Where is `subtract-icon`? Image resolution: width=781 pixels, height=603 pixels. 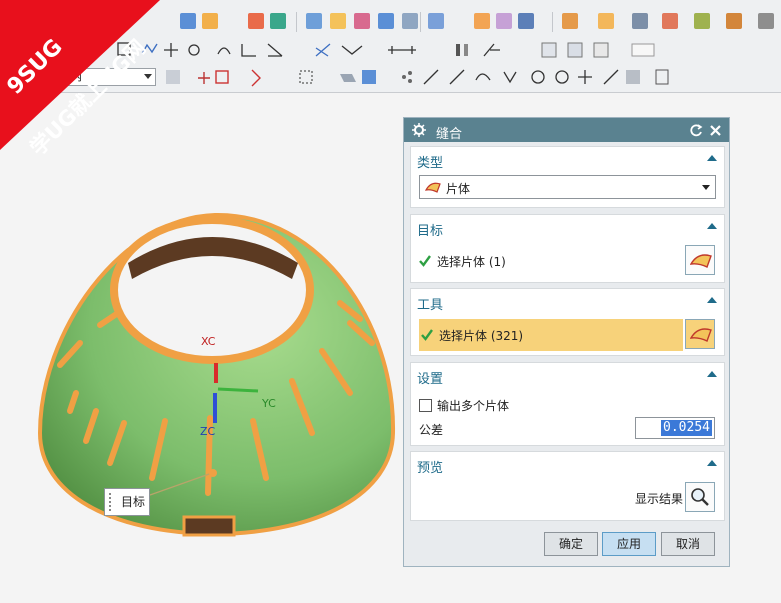
subtract-icon is located at coordinates (482, 21).